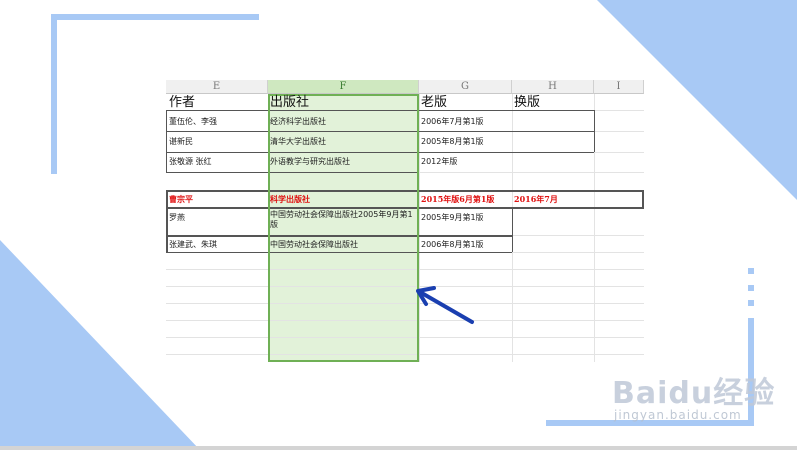  What do you see at coordinates (343, 220) in the screenshot?
I see `cell-publisher: 中国劳动社会保障出版社2005年9月第1版` at bounding box center [343, 220].